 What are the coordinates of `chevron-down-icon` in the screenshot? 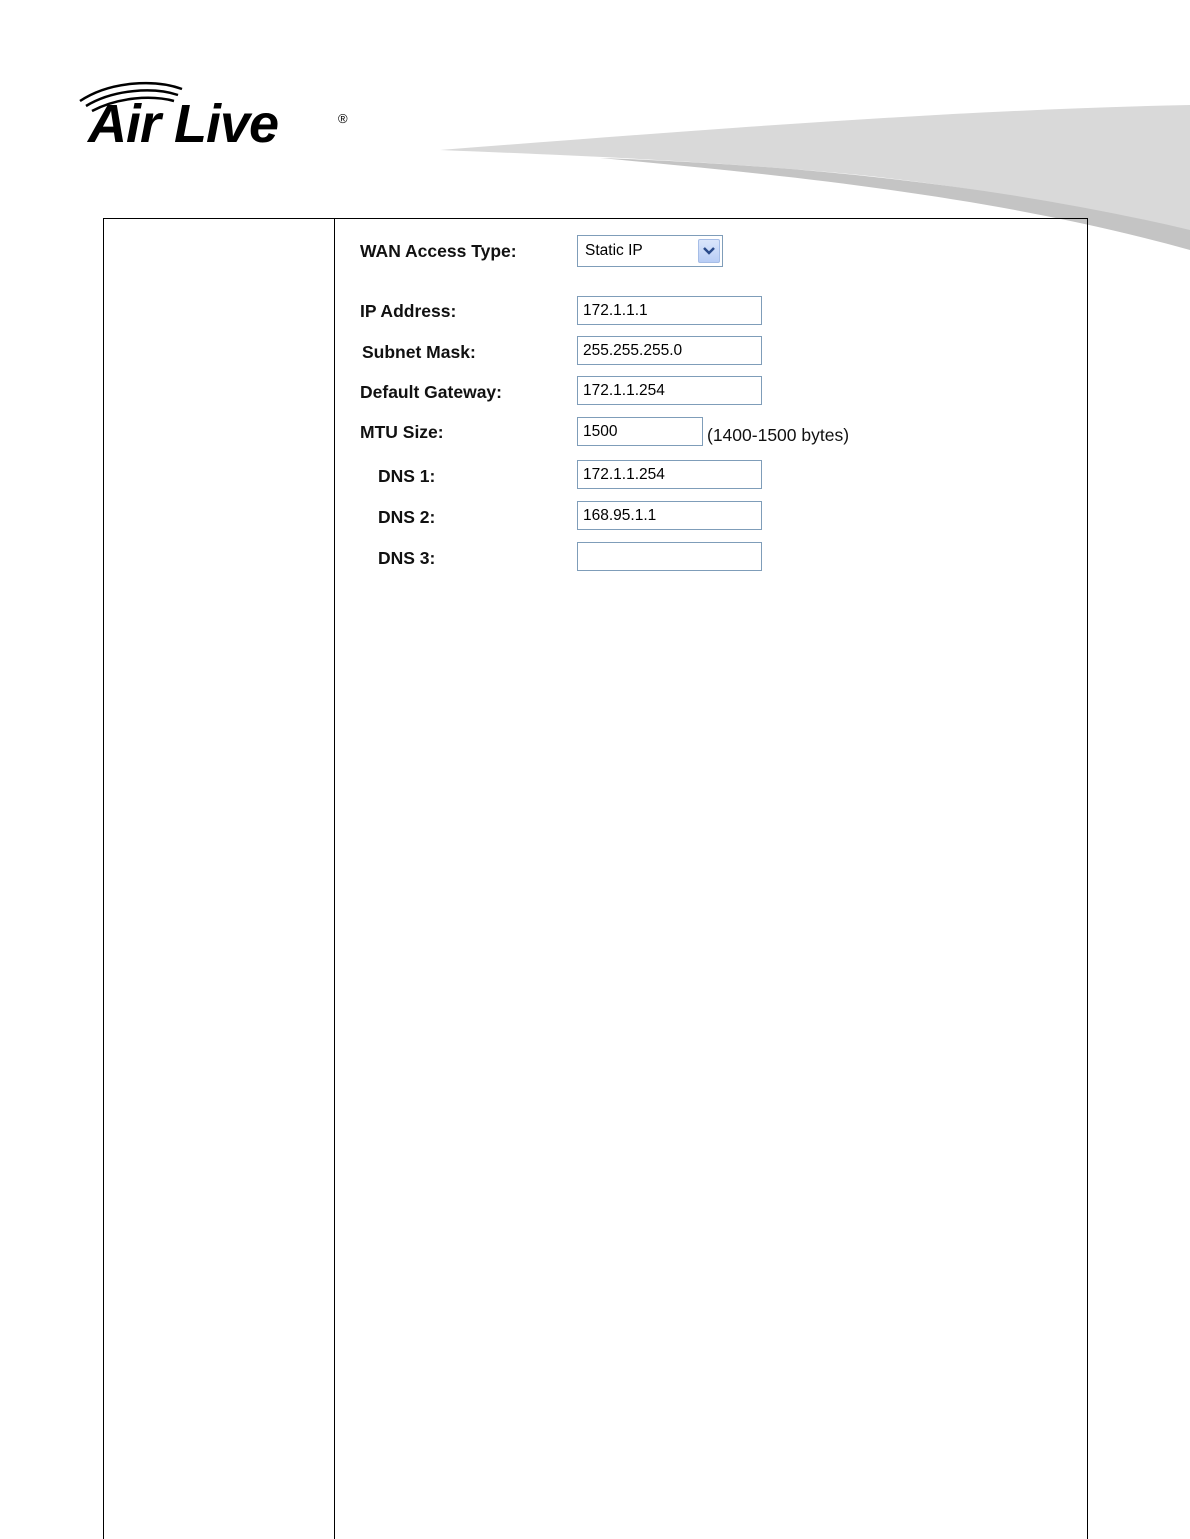 It's located at (709, 251).